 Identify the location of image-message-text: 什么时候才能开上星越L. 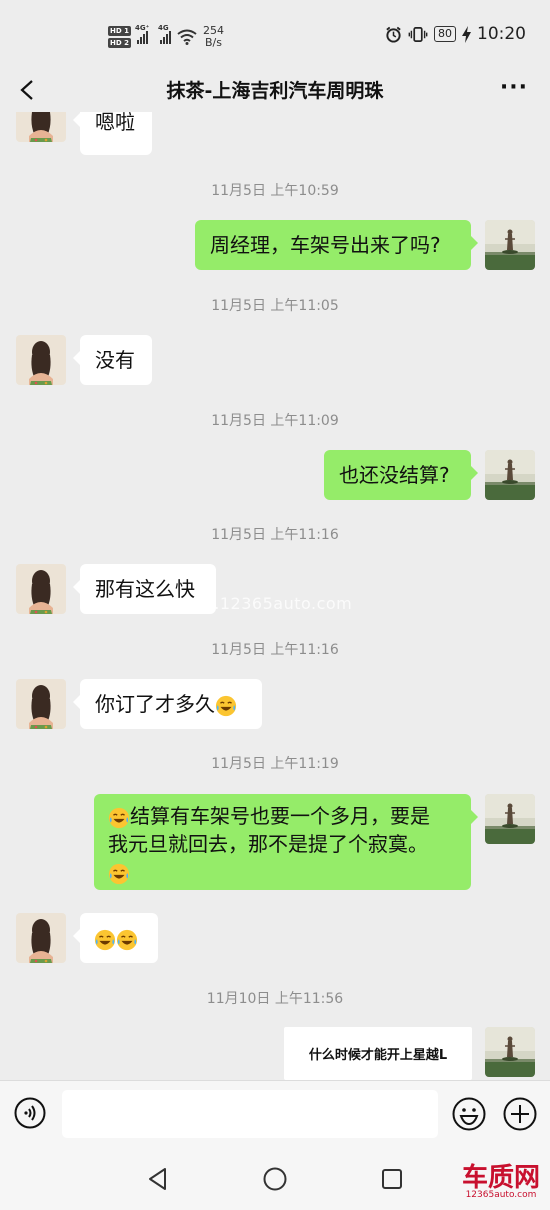
(378, 1055).